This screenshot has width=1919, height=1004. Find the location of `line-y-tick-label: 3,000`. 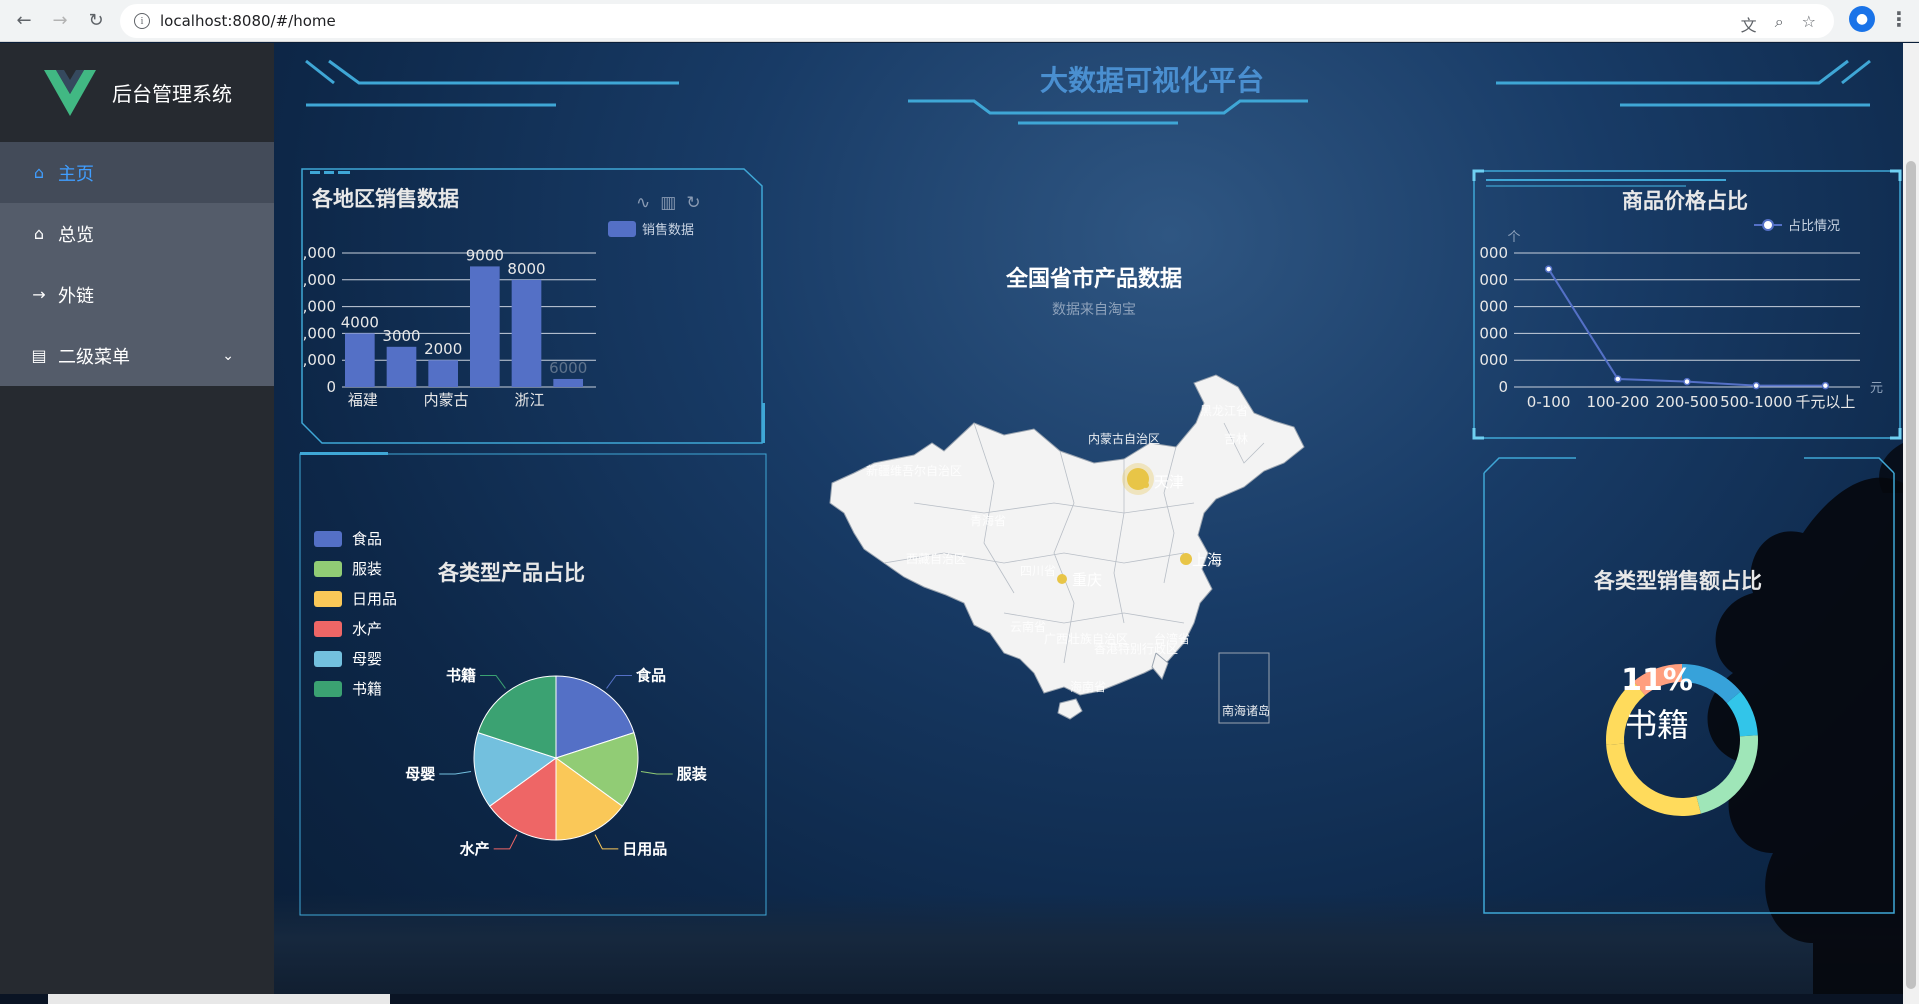

line-y-tick-label: 3,000 is located at coordinates (1493, 307).